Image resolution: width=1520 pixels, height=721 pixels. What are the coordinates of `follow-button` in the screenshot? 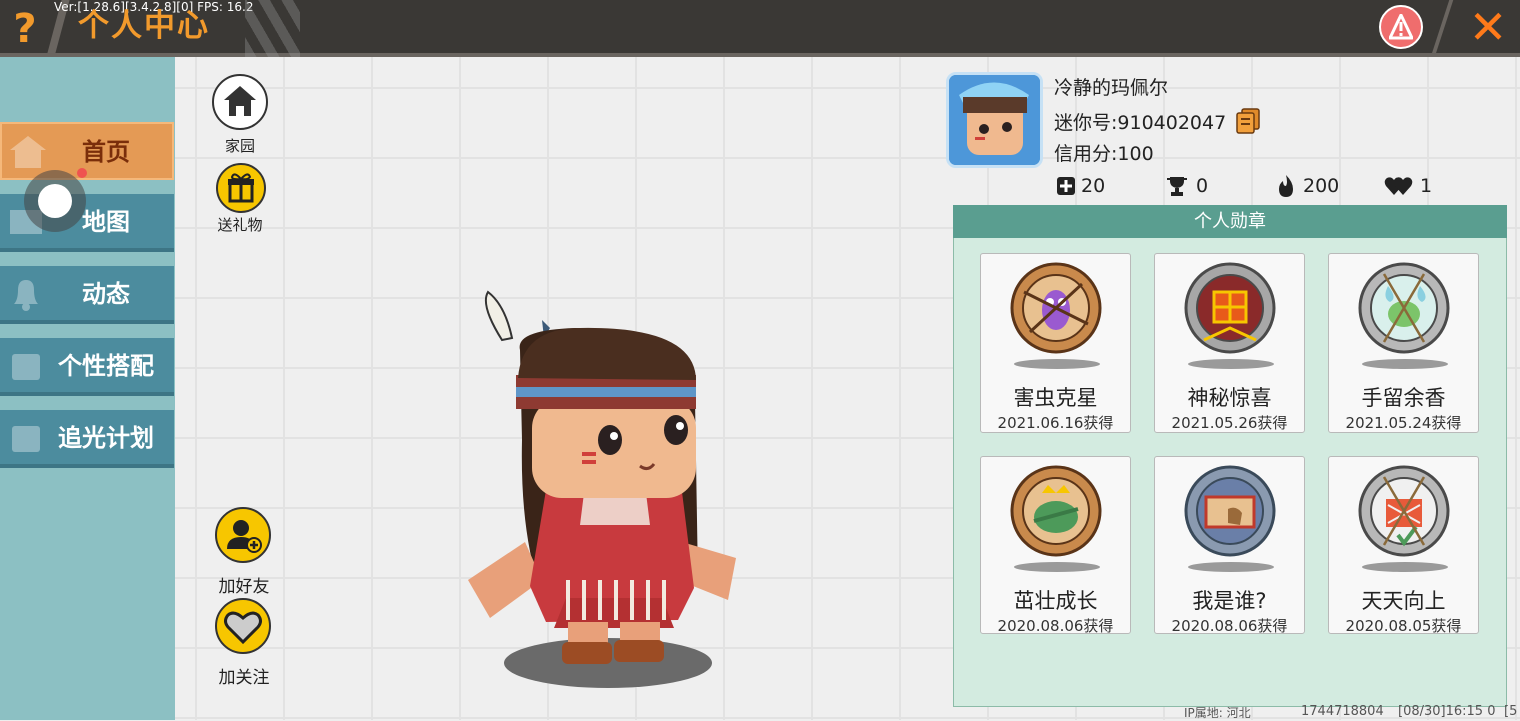 It's located at (243, 626).